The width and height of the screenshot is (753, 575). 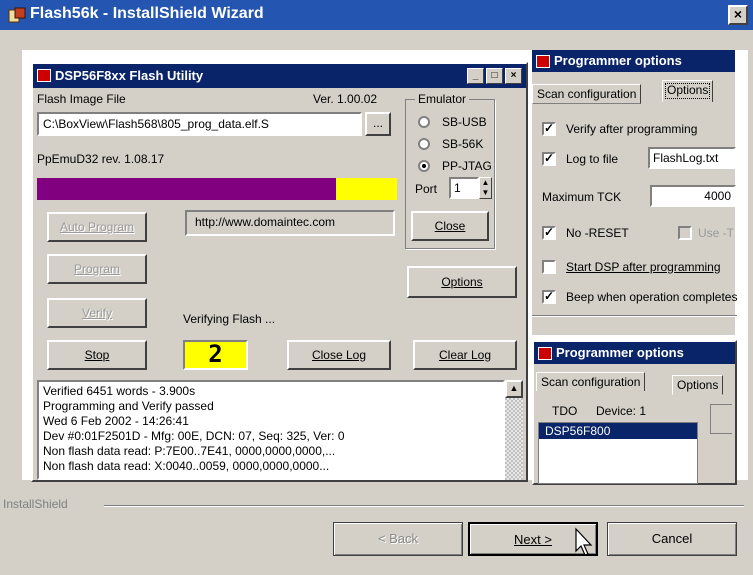 I want to click on programmer-options-back-title: Programmer options, so click(x=618, y=60).